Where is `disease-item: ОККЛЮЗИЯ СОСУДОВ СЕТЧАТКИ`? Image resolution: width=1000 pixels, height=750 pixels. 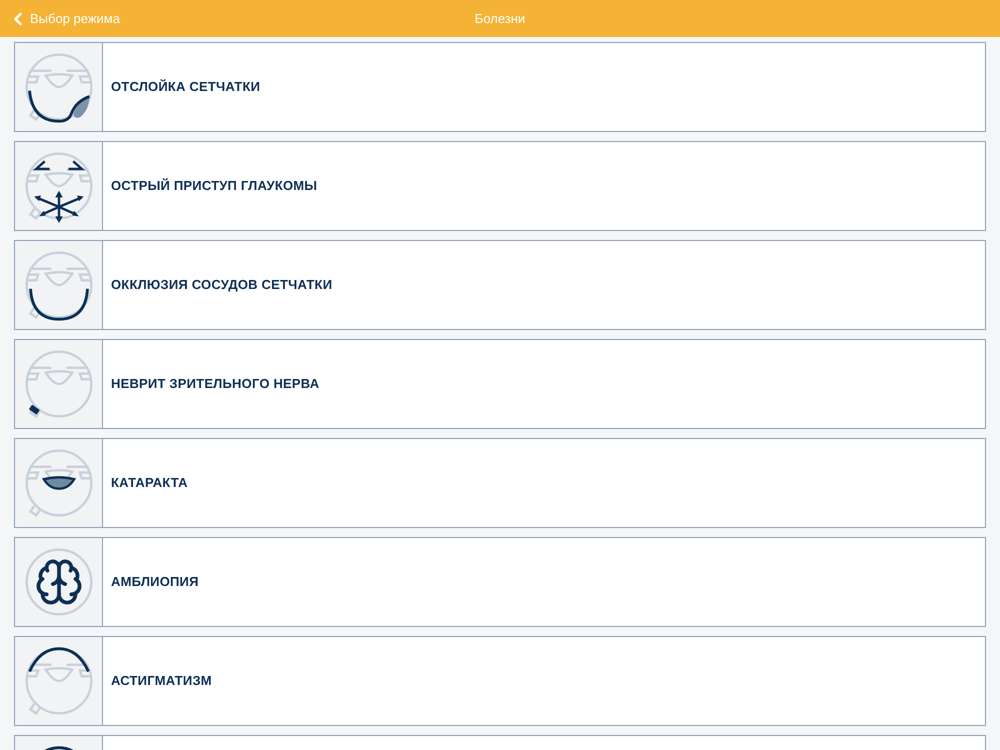
disease-item: ОККЛЮЗИЯ СОСУДОВ СЕТЧАТКИ is located at coordinates (500, 285).